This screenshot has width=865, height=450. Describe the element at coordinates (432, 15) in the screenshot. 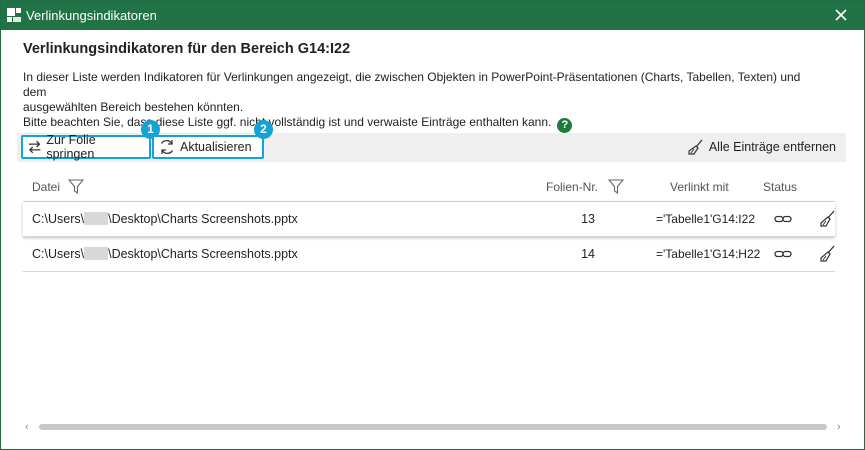

I see `titlebar: Verlinkungsindikatoren` at that location.